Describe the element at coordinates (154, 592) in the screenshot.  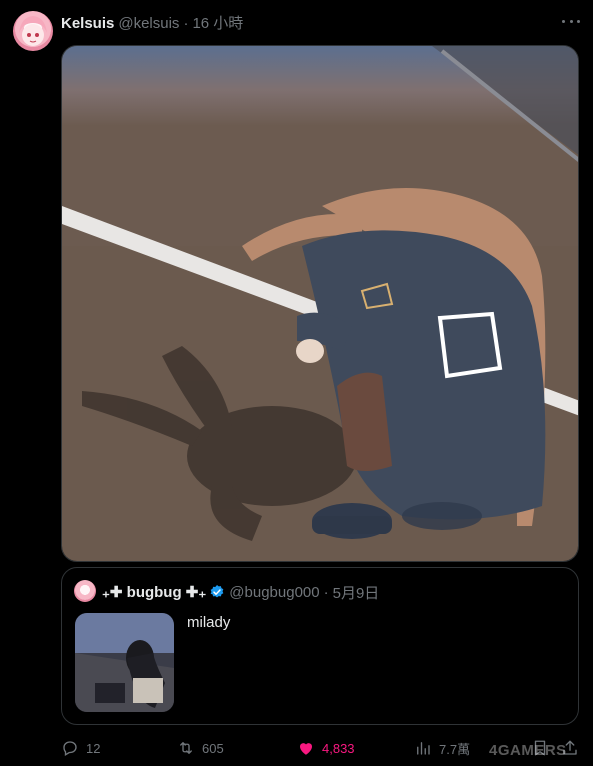
I see `quoted-display-name: ₊✚ bugbug ✚₊` at that location.